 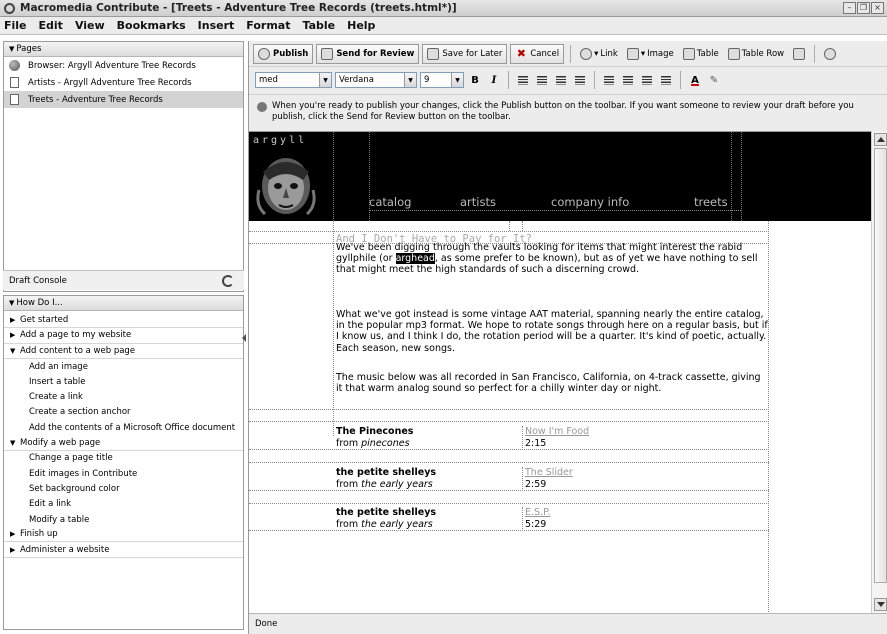 I want to click on track-album: the early years, so click(x=397, y=524).